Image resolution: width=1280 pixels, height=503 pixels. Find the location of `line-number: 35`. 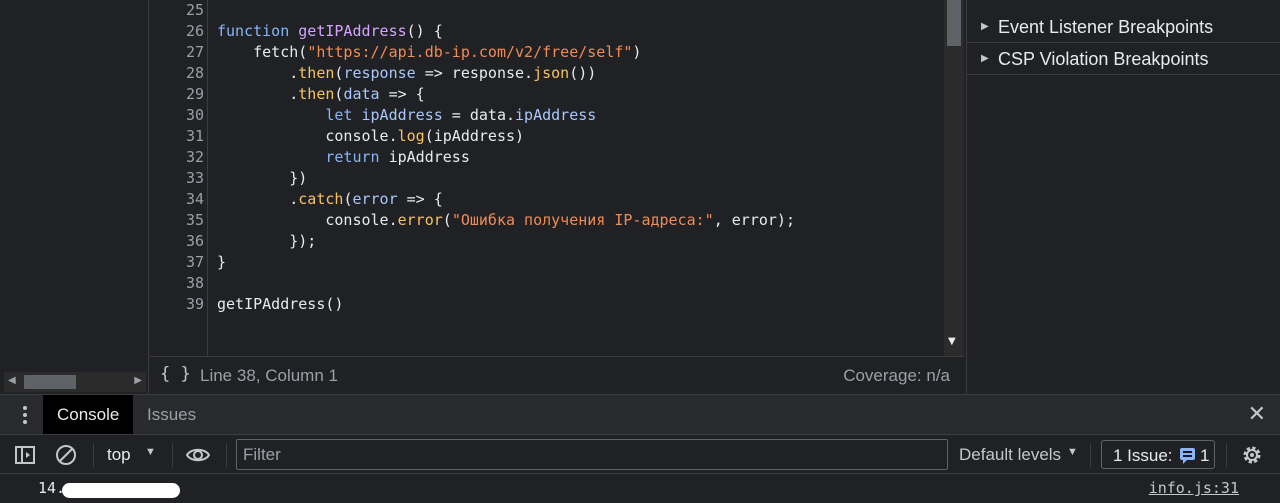

line-number: 35 is located at coordinates (177, 220).